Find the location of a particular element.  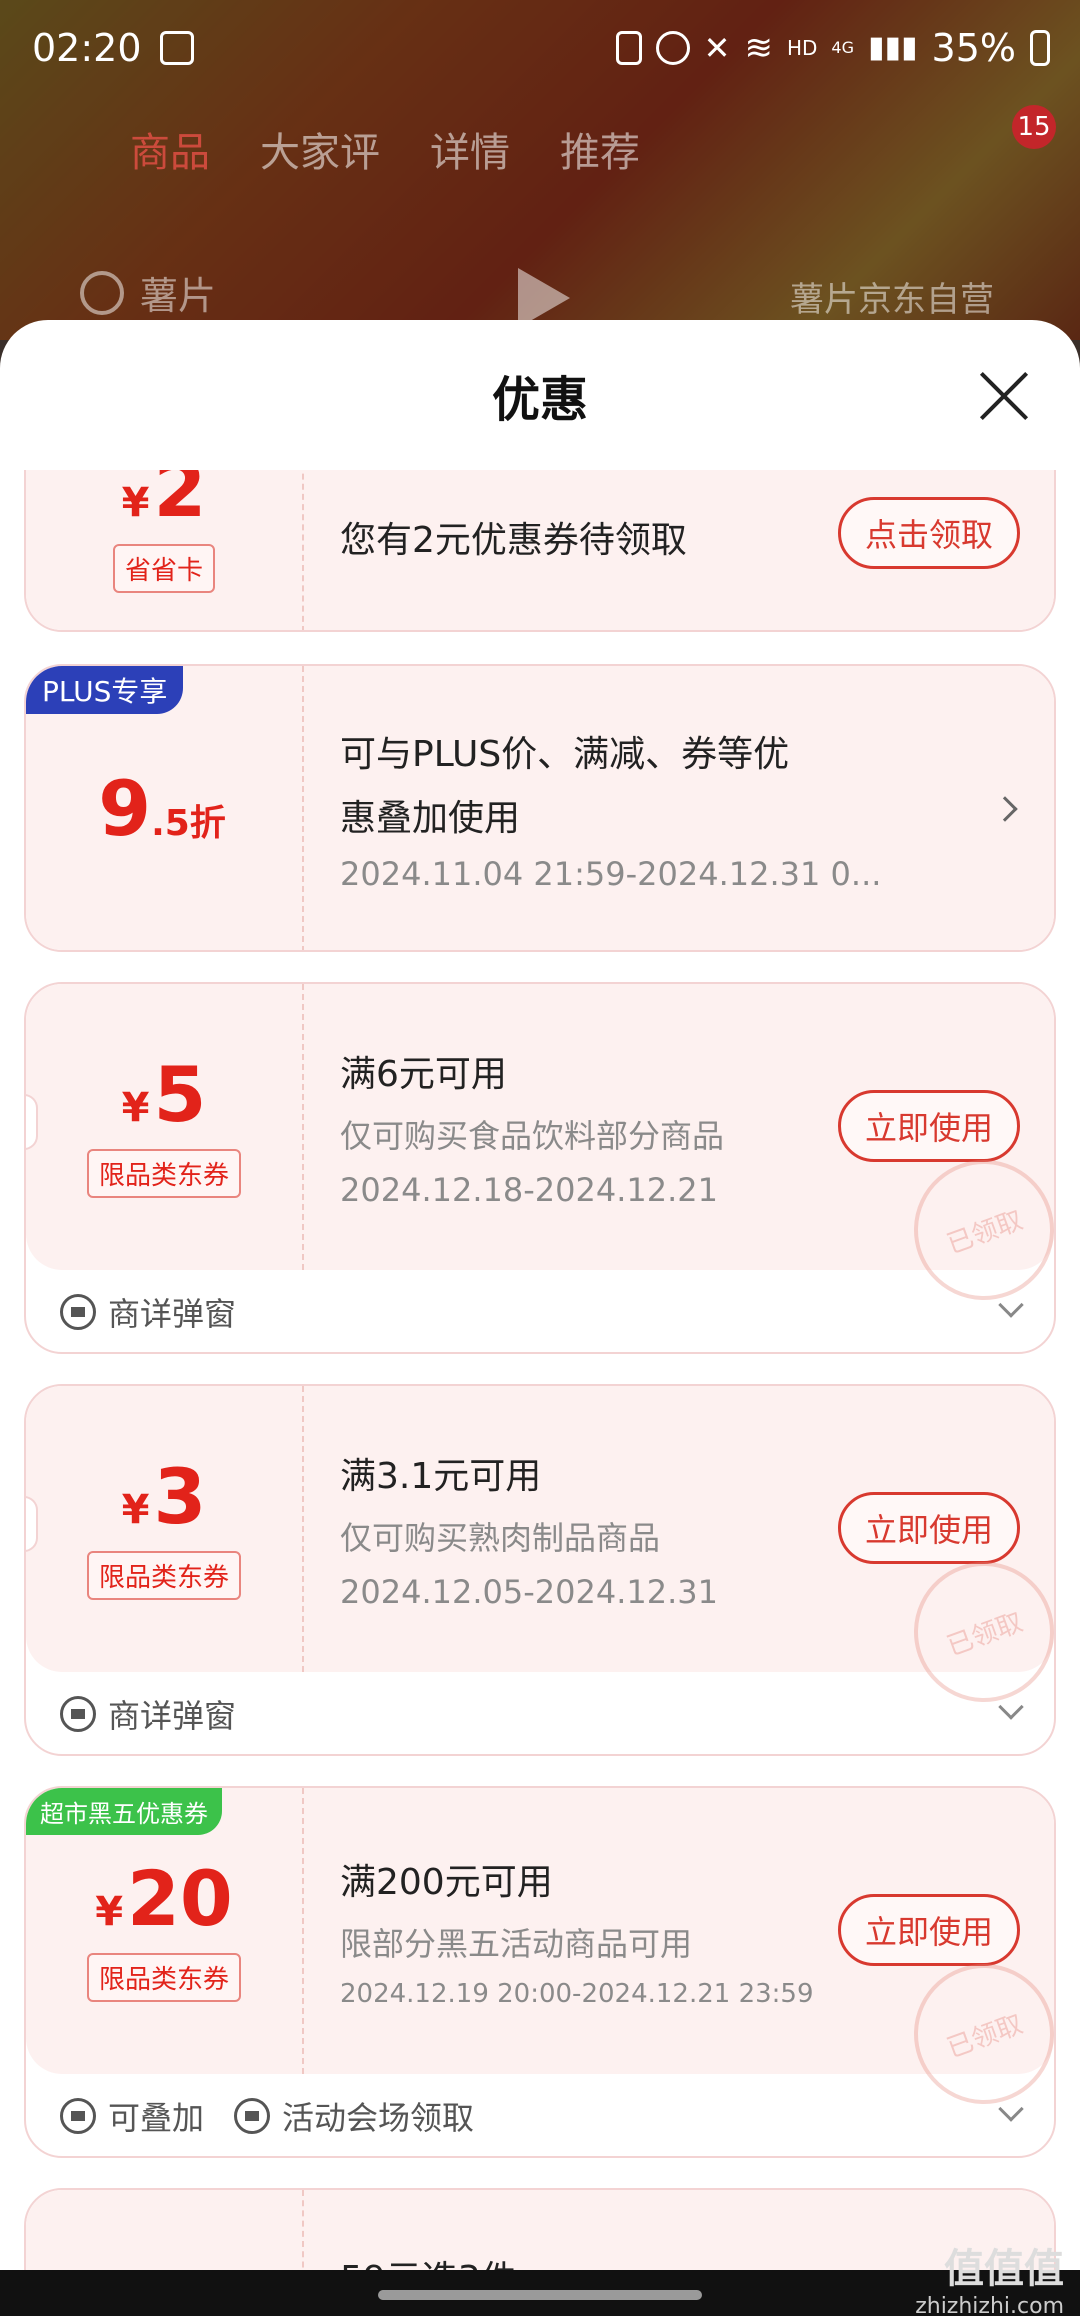

coupon-description: 仅可购买食品饮料部分商品 is located at coordinates (532, 1136).